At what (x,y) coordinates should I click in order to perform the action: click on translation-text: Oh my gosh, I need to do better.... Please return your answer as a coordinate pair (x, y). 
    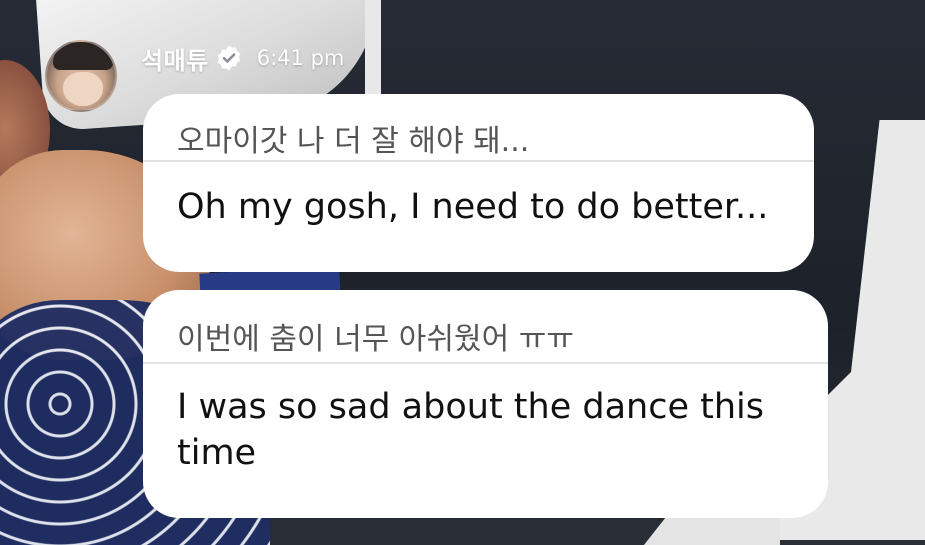
    Looking at the image, I should click on (473, 207).